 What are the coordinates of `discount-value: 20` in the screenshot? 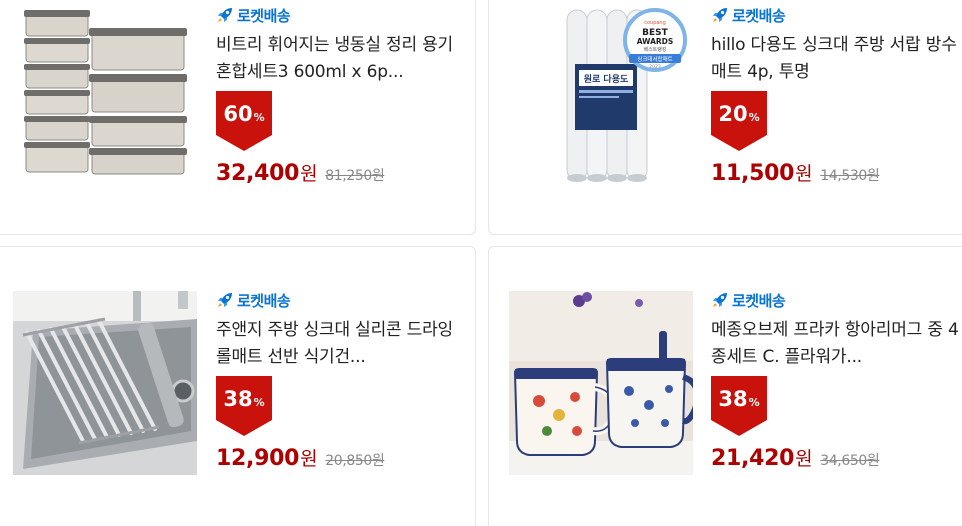 It's located at (733, 114).